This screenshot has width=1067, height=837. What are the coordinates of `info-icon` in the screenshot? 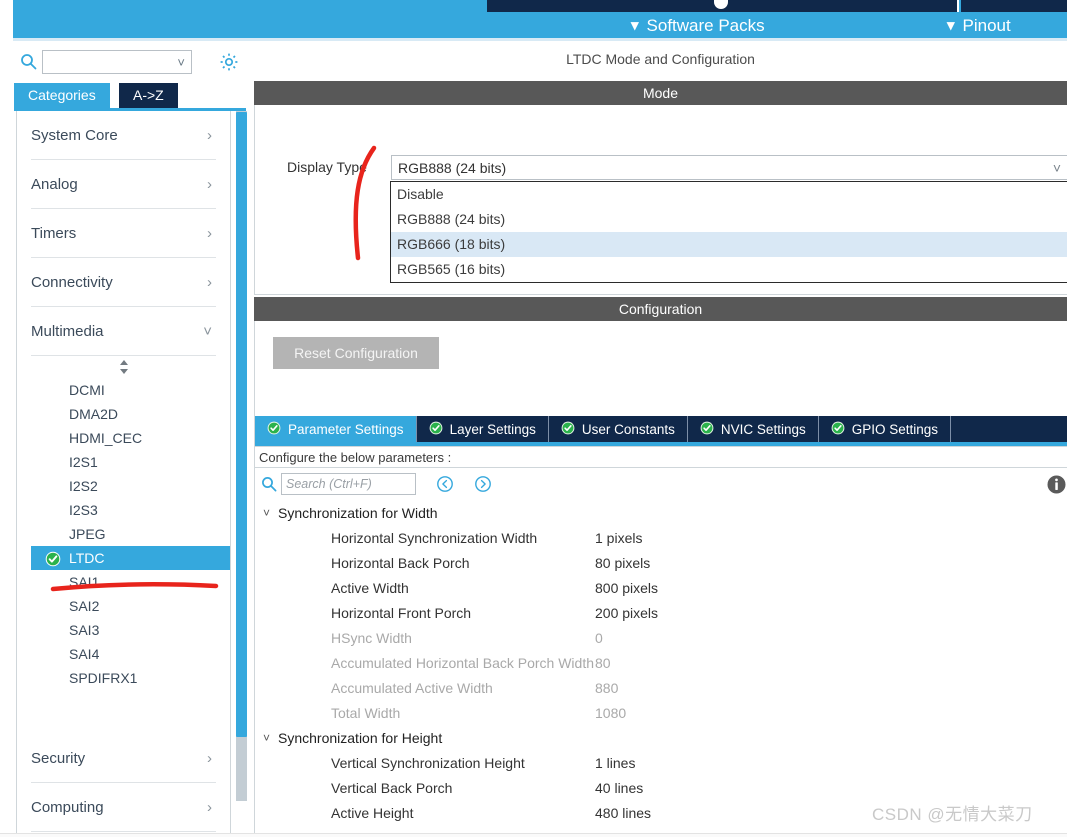 It's located at (1056, 484).